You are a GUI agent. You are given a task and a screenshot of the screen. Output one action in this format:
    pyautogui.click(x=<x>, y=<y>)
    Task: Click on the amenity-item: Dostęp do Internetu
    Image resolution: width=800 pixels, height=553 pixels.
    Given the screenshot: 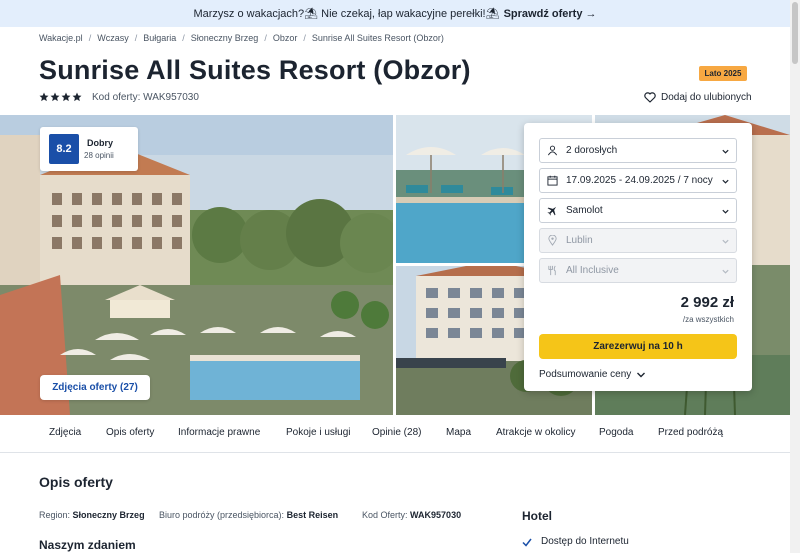 What is the action you would take?
    pyautogui.click(x=575, y=541)
    